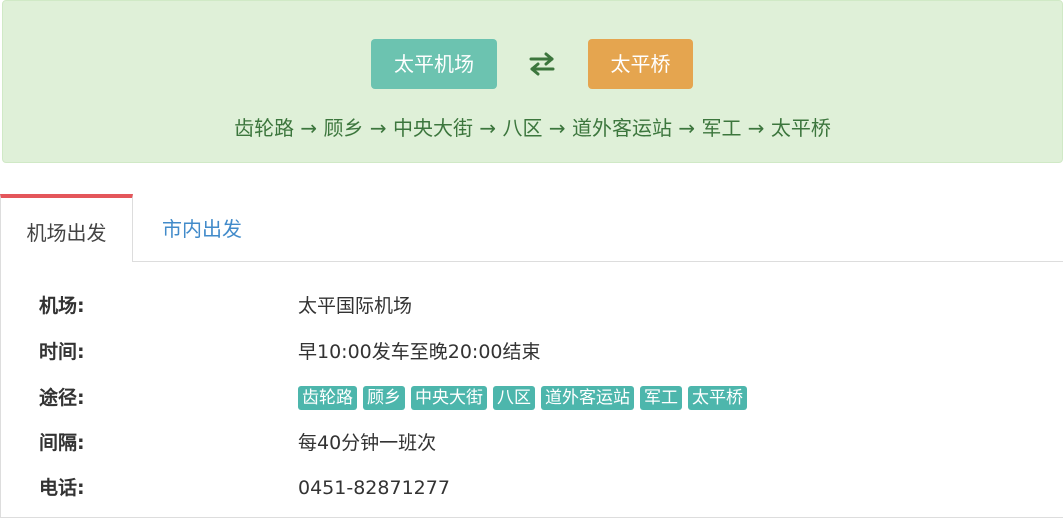 Image resolution: width=1063 pixels, height=519 pixels. Describe the element at coordinates (531, 228) in the screenshot. I see `departure-tabs: 机场出发 市内出发` at that location.